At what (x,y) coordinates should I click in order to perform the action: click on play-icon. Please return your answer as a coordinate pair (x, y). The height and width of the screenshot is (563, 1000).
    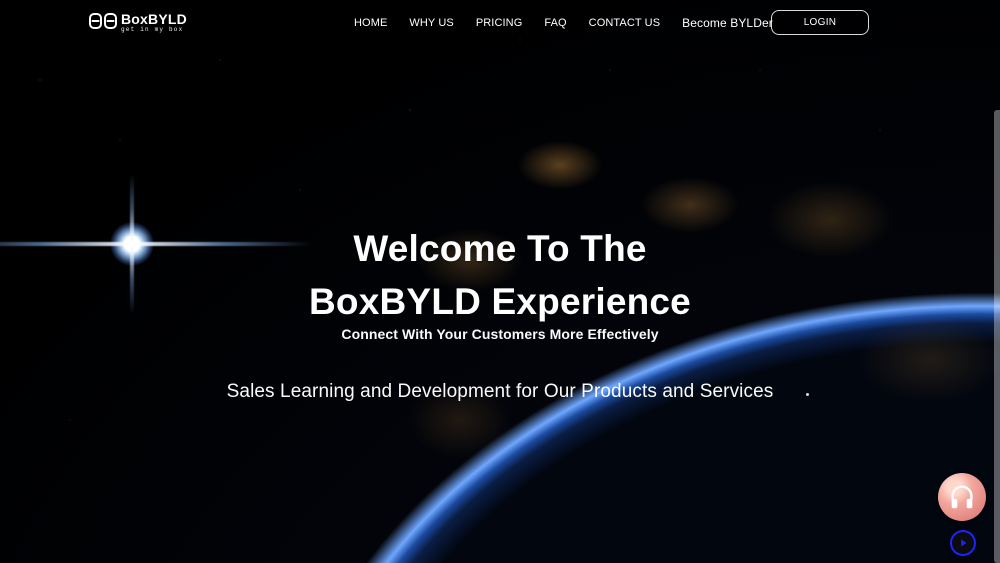
    Looking at the image, I should click on (963, 543).